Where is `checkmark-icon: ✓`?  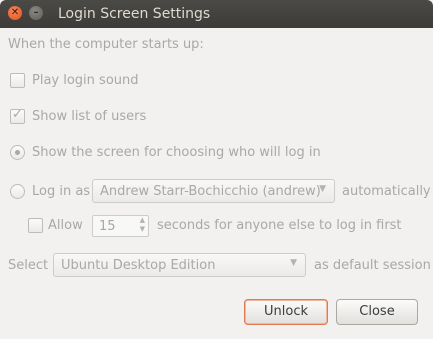 checkmark-icon: ✓ is located at coordinates (17, 114).